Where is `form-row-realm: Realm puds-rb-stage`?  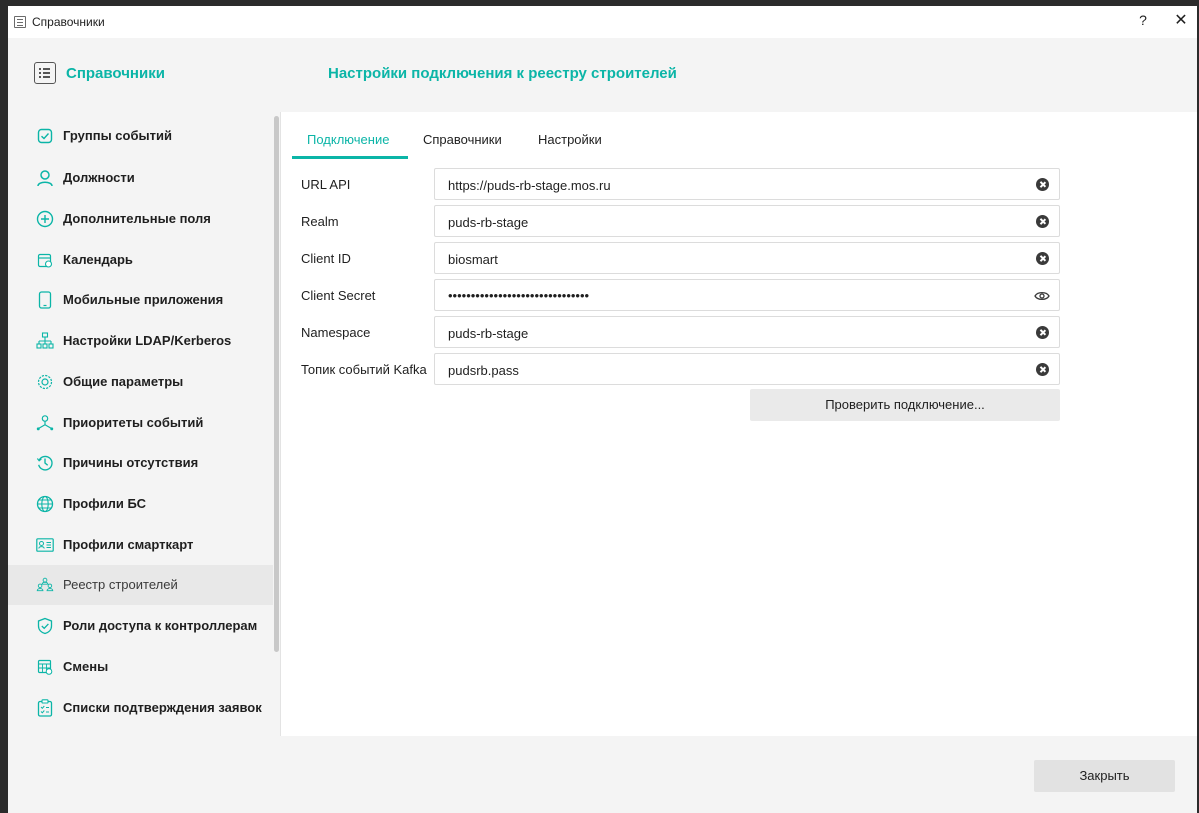
form-row-realm: Realm puds-rb-stage is located at coordinates (739, 221).